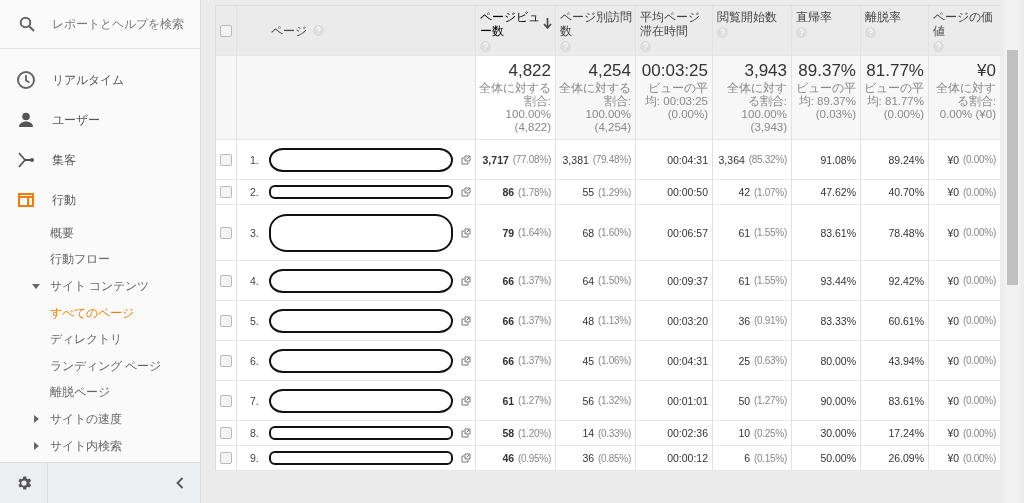  I want to click on nav-subitem: サイトの速度, so click(100, 419).